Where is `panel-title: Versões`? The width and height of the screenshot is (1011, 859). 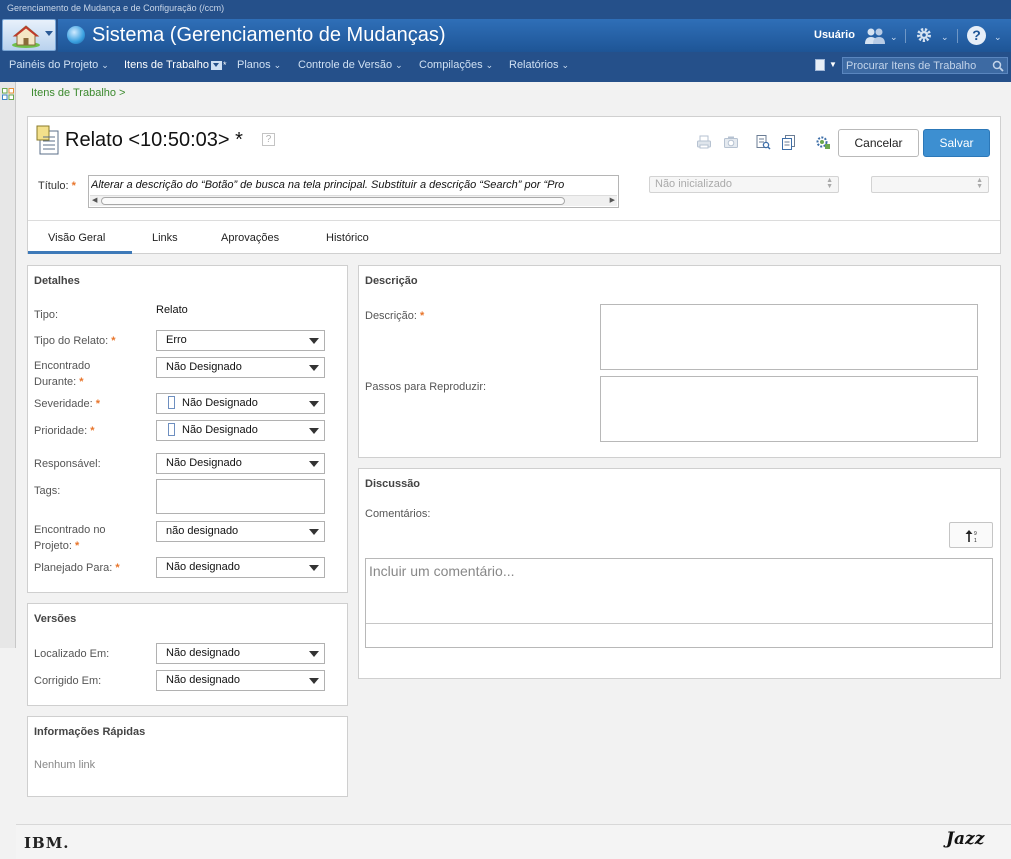 panel-title: Versões is located at coordinates (55, 619).